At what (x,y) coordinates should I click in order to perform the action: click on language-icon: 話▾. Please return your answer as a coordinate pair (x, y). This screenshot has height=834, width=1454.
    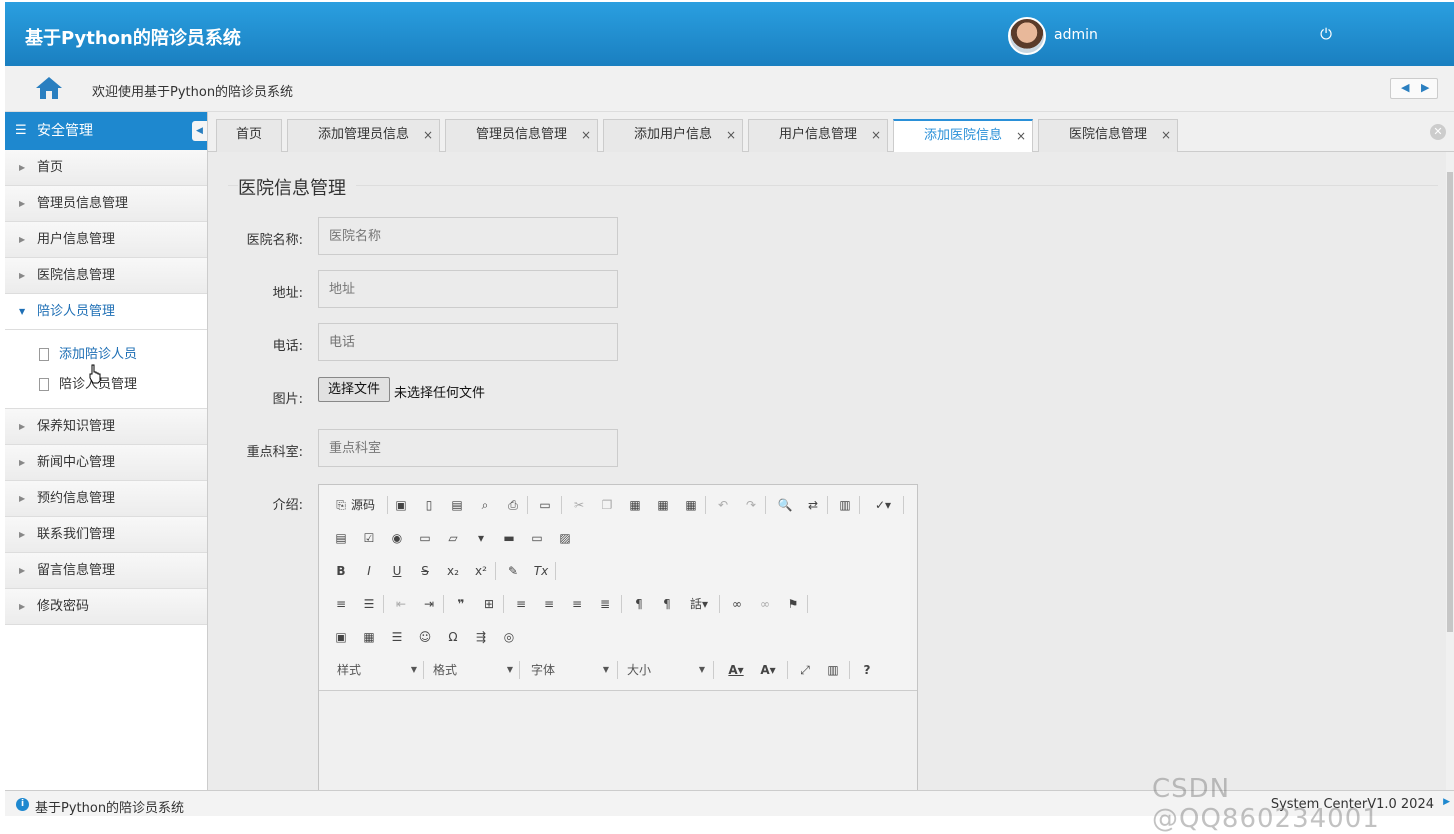
    Looking at the image, I should click on (699, 604).